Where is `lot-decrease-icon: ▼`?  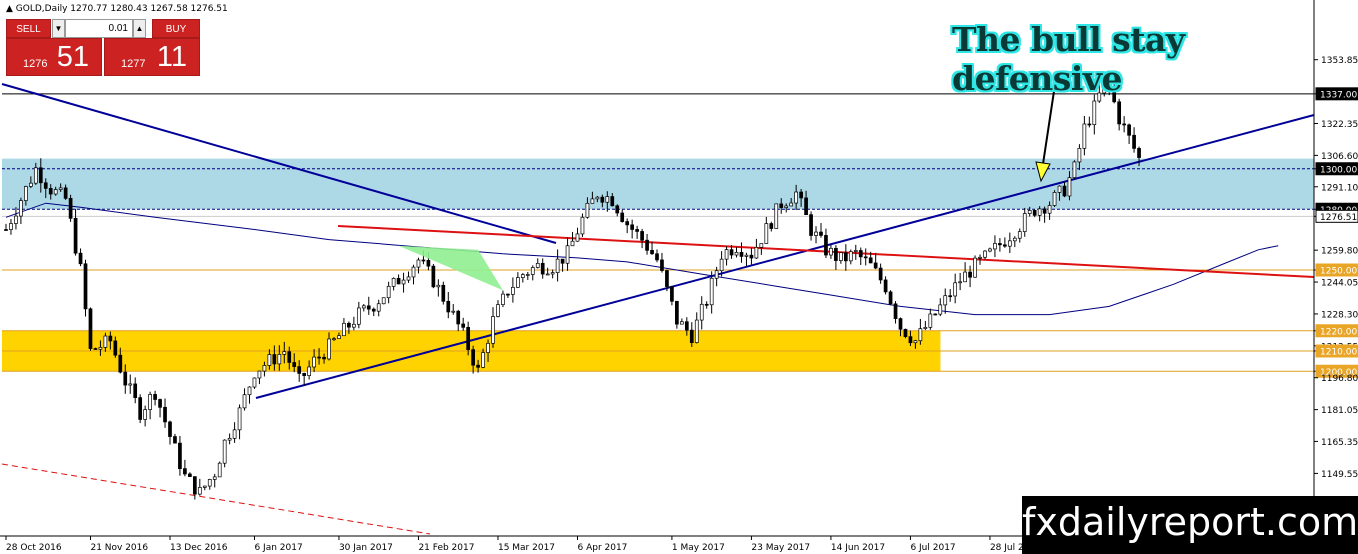
lot-decrease-icon: ▼ is located at coordinates (58, 28).